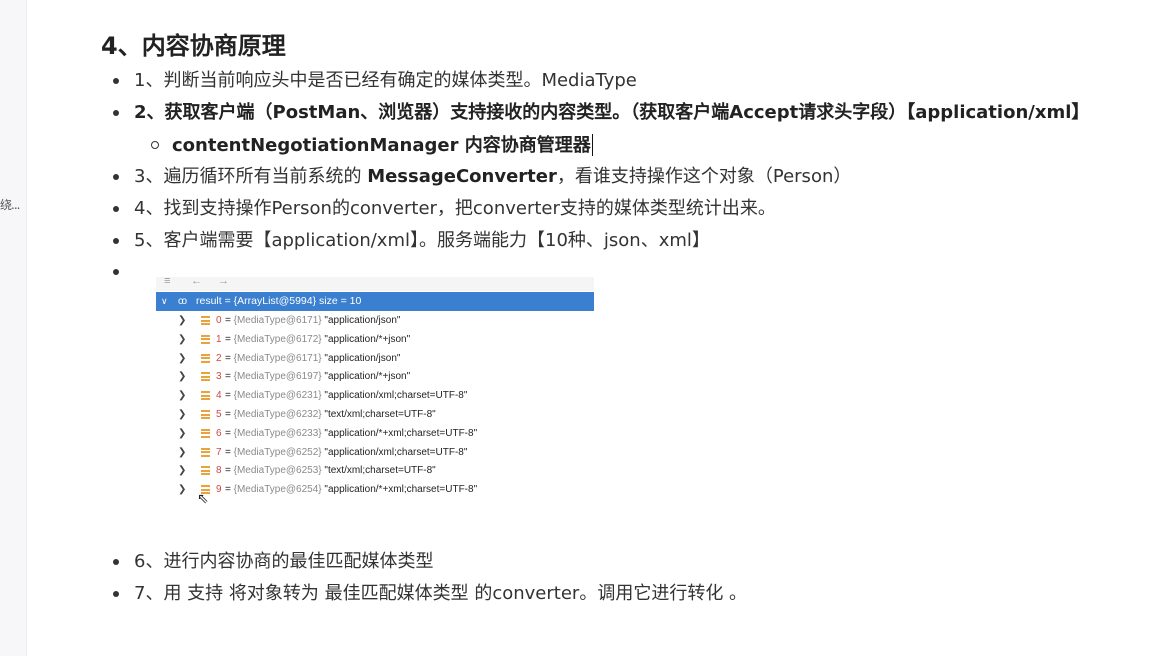 This screenshot has height=656, width=1163. I want to click on debugger-toolbar: ≡ ← →, so click(375, 283).